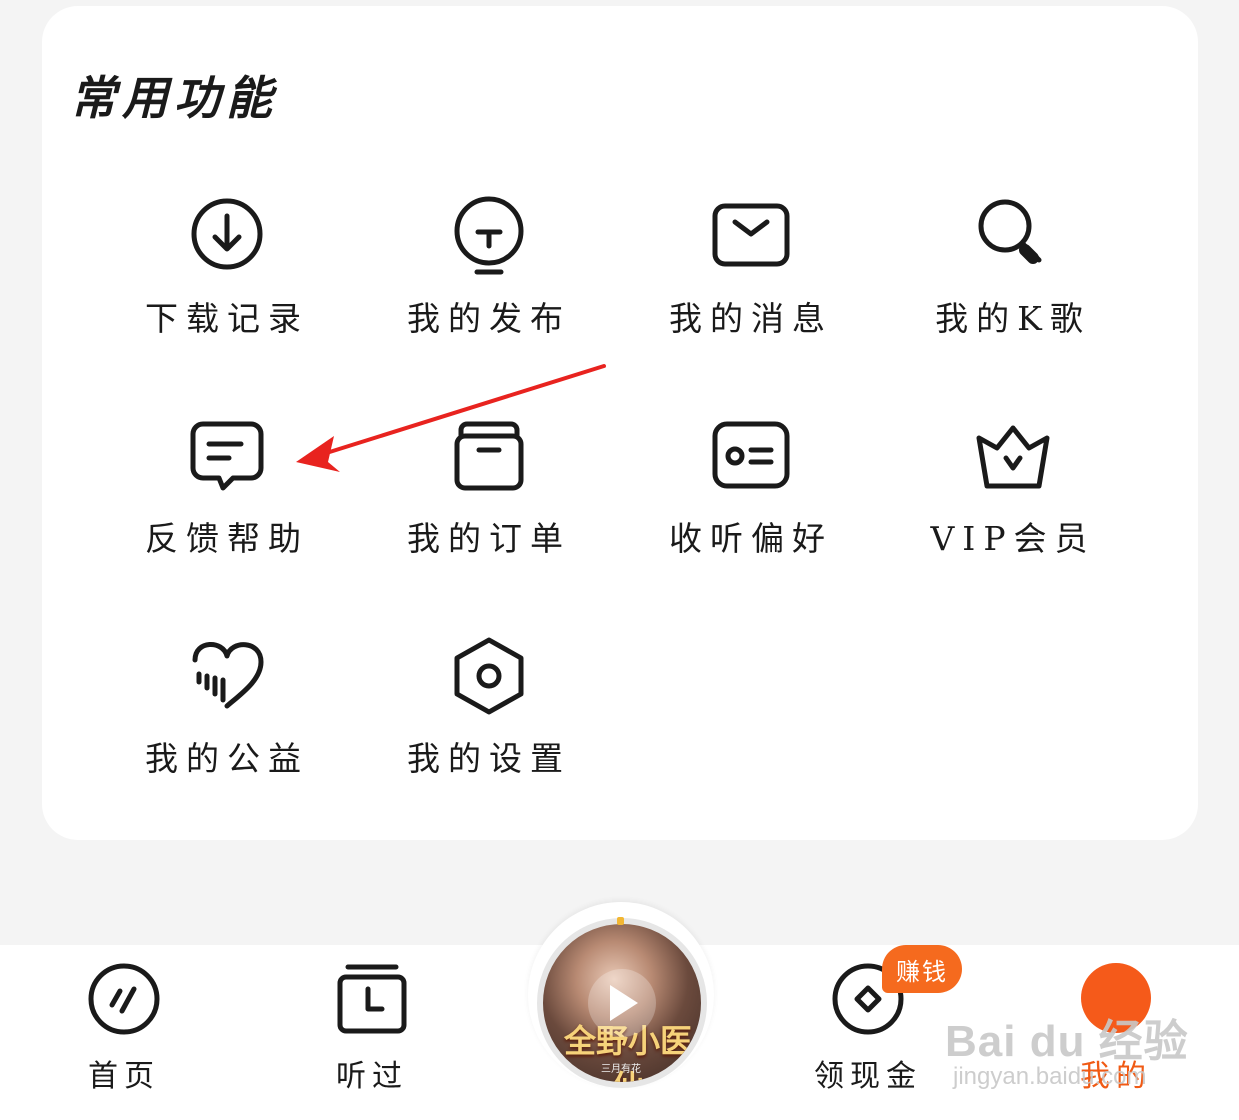 Image resolution: width=1239 pixels, height=1120 pixels. I want to click on play-icon, so click(622, 1003).